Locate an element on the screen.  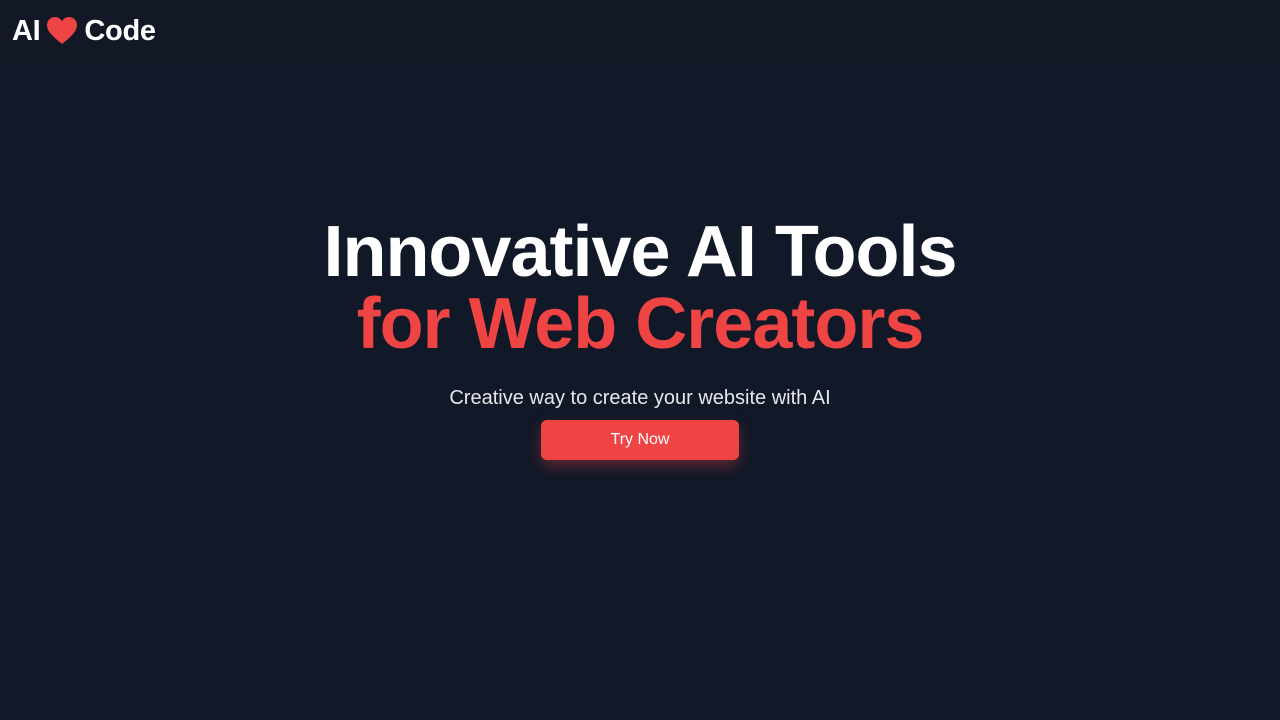
logo-text-code: Code is located at coordinates (120, 30).